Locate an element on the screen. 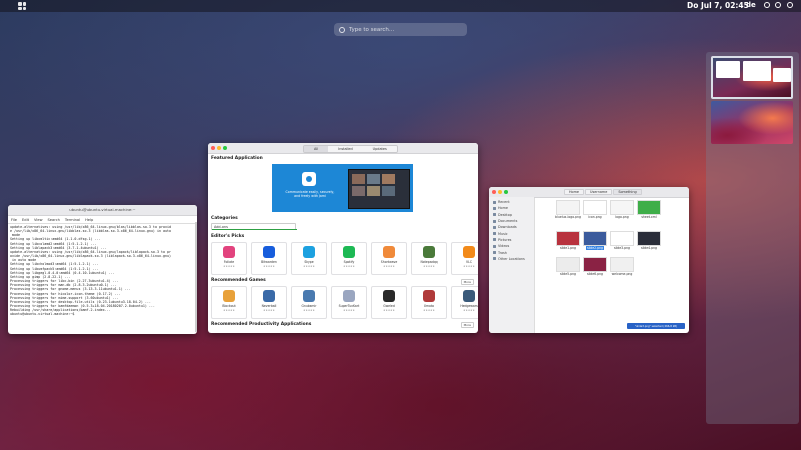  productivity-more-button: More is located at coordinates (467, 325).